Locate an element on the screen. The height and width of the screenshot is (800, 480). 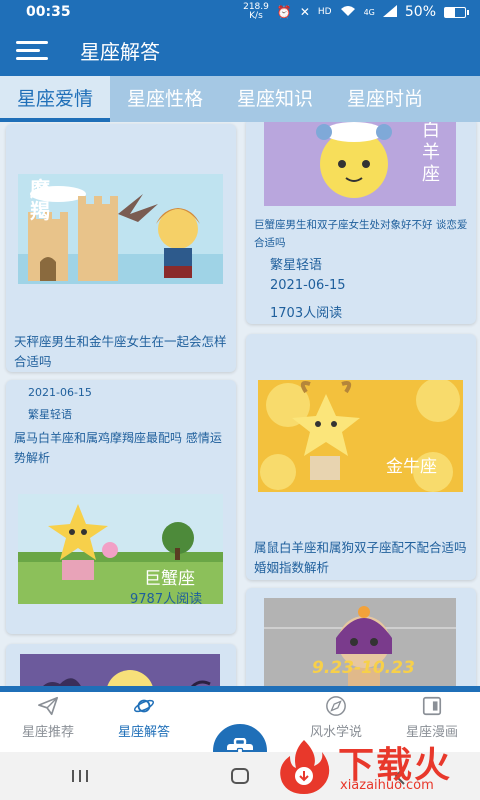
vibrate-icon: ✕ is located at coordinates (304, 12).